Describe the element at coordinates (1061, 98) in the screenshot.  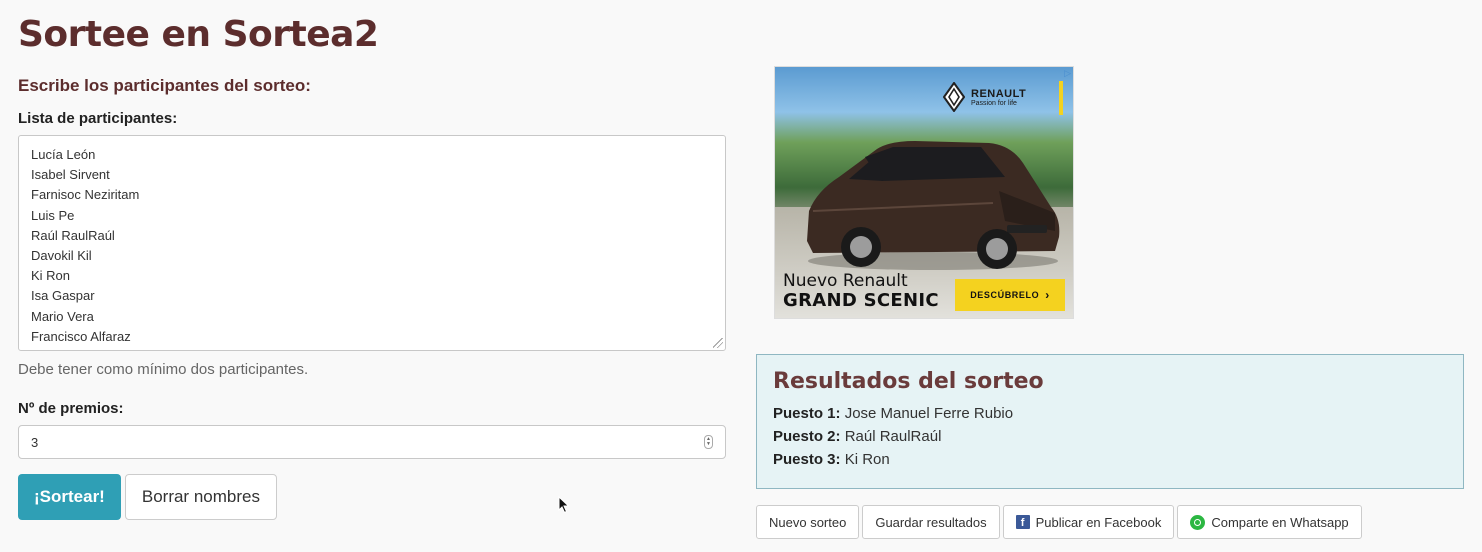
I see `ad-accent-bar` at that location.